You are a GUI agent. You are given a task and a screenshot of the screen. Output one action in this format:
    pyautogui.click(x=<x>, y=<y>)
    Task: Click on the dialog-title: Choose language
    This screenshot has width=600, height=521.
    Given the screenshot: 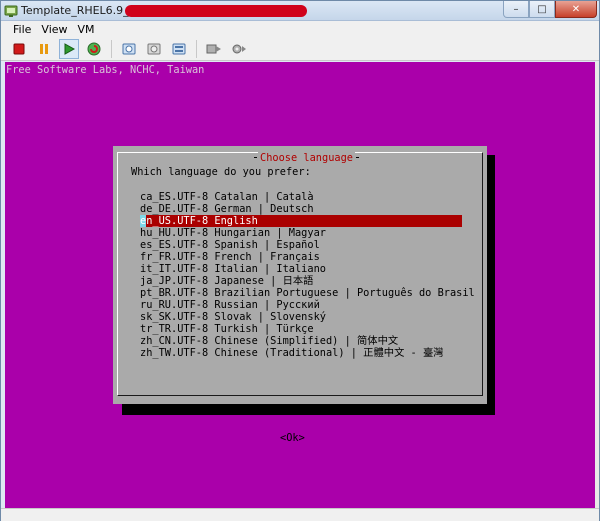 What is the action you would take?
    pyautogui.click(x=306, y=158)
    